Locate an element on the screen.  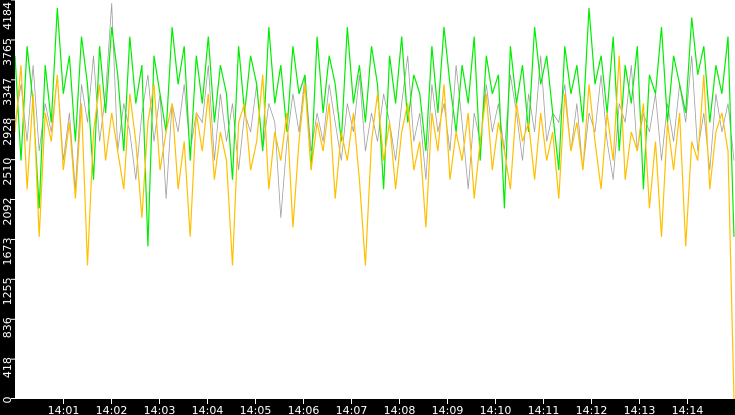
y-tick-label: 3765 is located at coordinates (7, 52).